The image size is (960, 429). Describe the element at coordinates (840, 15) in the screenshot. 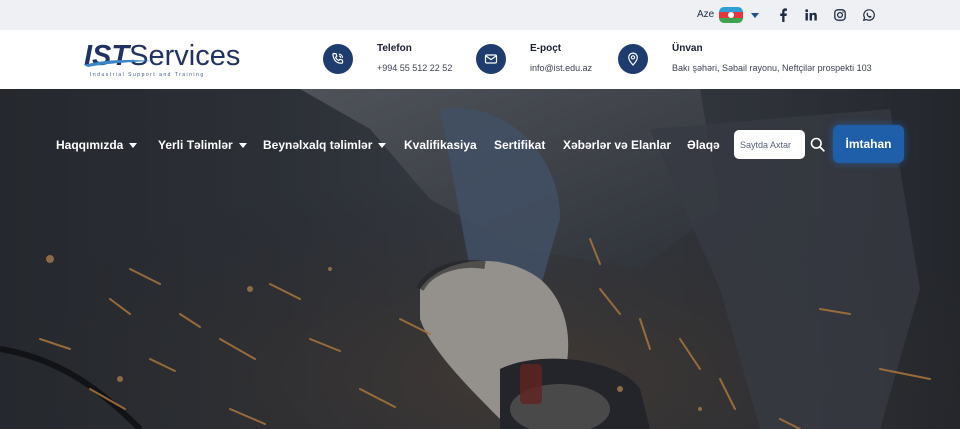

I see `instagram-icon` at that location.